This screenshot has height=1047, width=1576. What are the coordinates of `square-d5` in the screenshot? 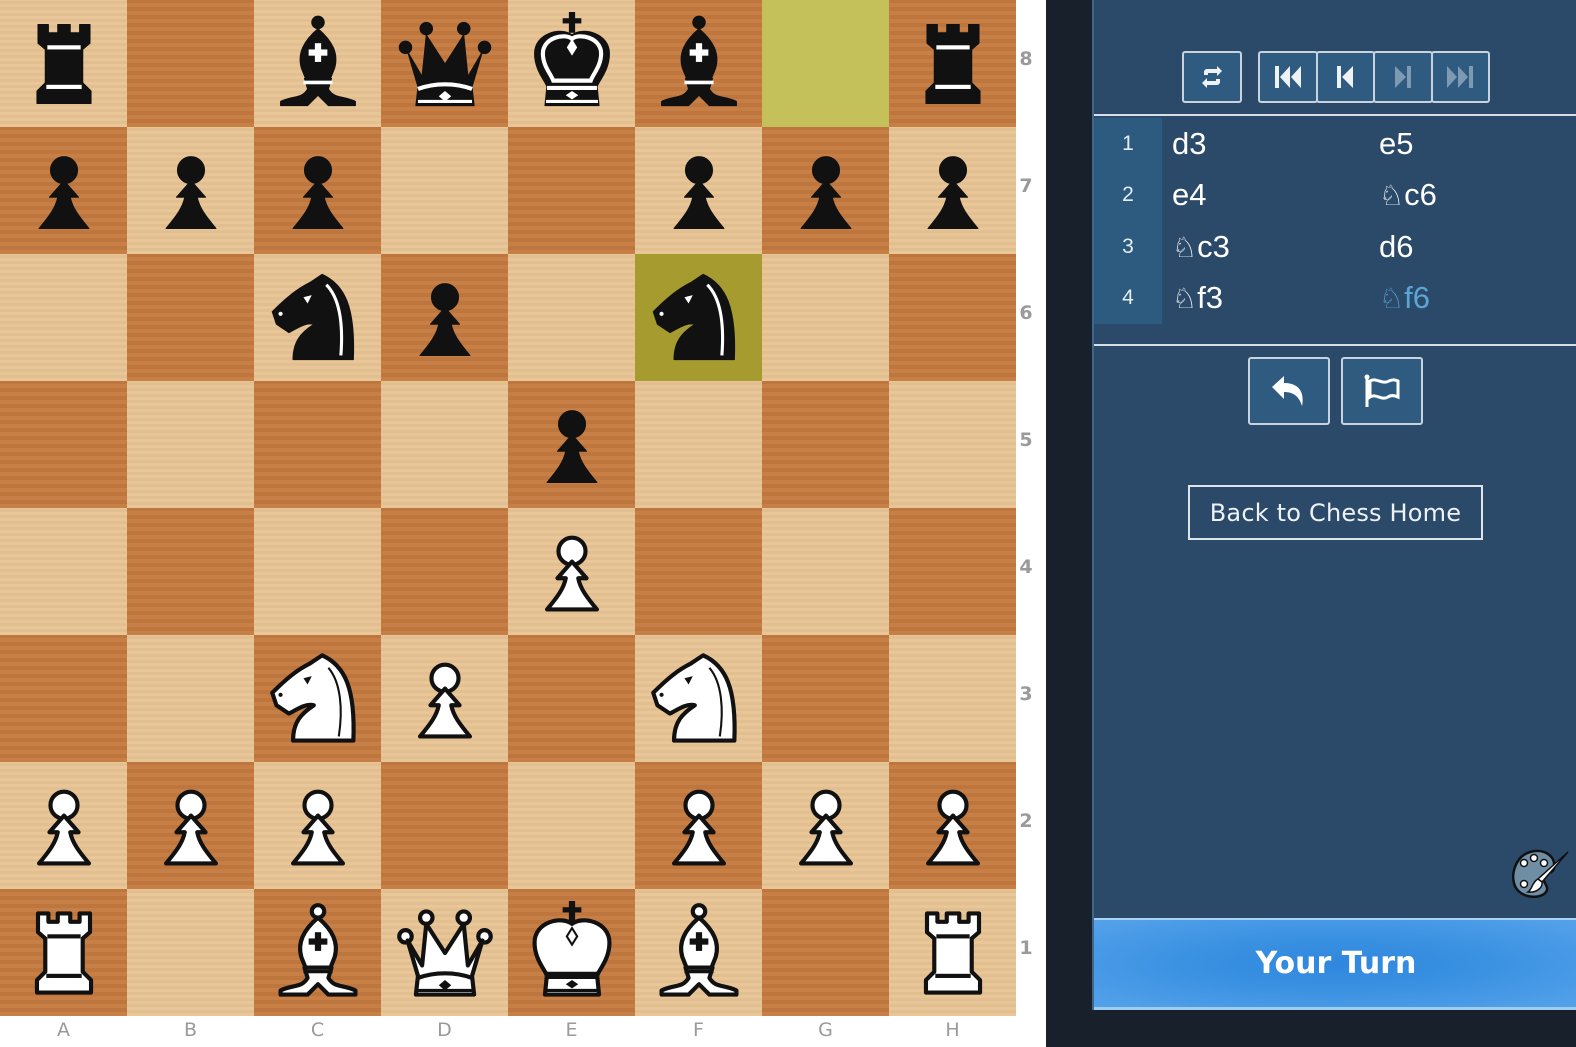 It's located at (444, 444).